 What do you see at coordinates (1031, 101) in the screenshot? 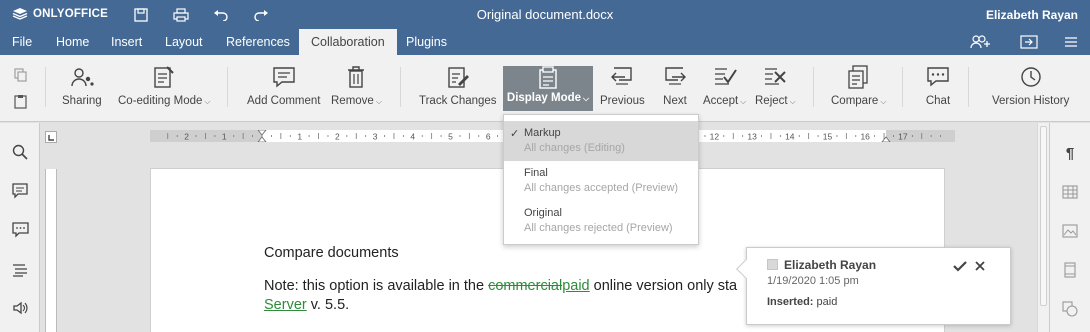
I see `version-history-label: Version History` at bounding box center [1031, 101].